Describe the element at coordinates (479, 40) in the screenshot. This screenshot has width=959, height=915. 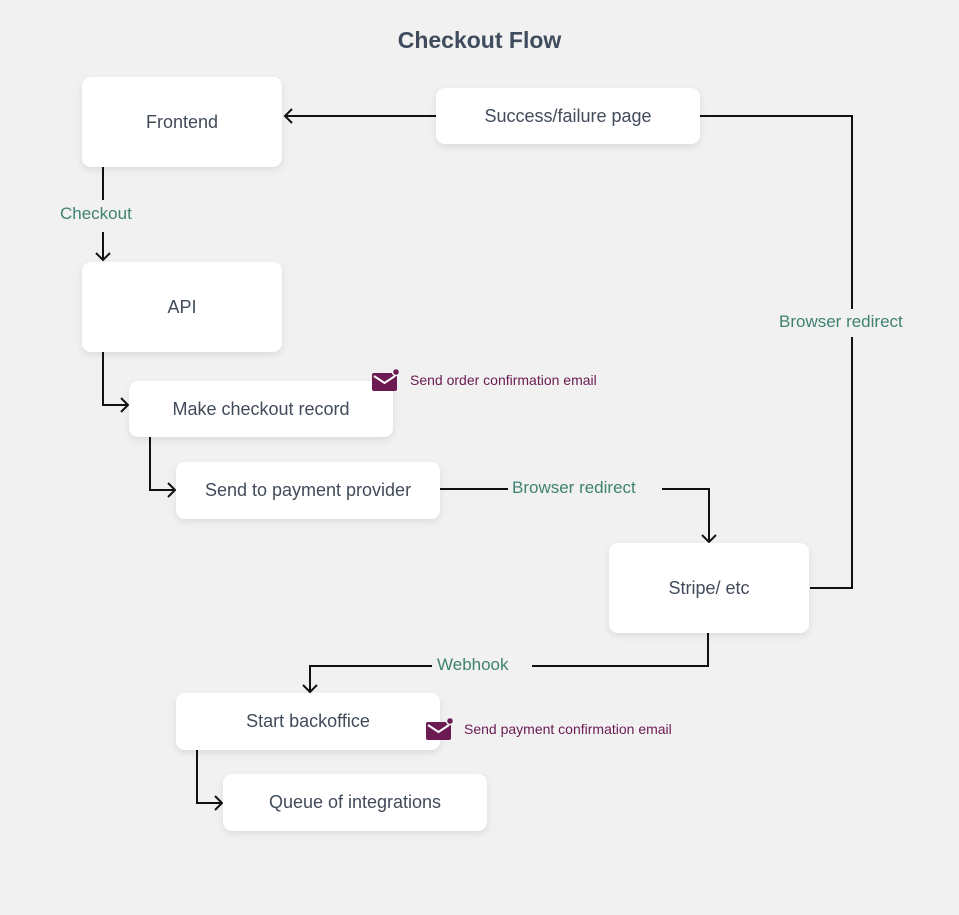
I see `diagram-title: Checkout Flow` at that location.